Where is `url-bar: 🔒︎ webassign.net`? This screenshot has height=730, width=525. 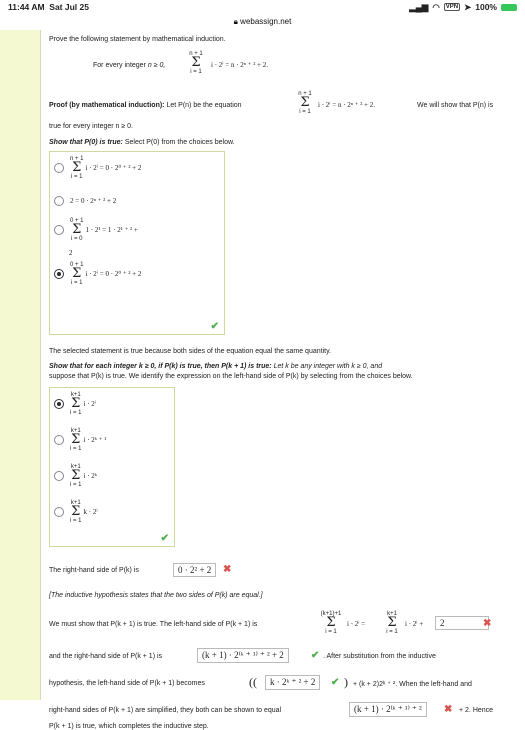 url-bar: 🔒︎ webassign.net is located at coordinates (262, 22).